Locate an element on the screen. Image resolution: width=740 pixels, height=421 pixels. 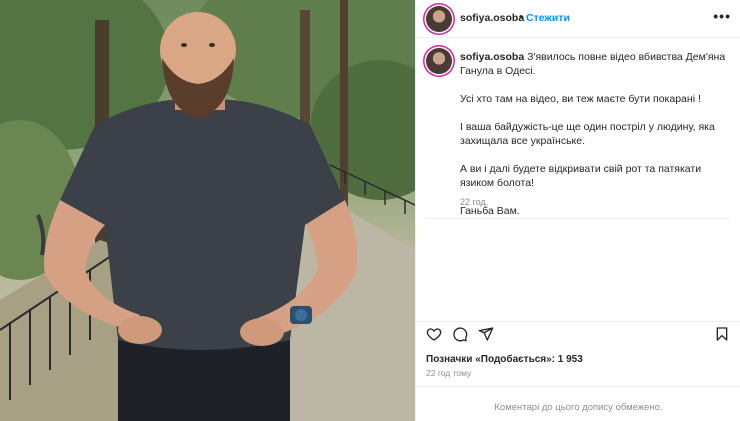
caption-paragraph: Ганьба Вам. is located at coordinates (490, 211).